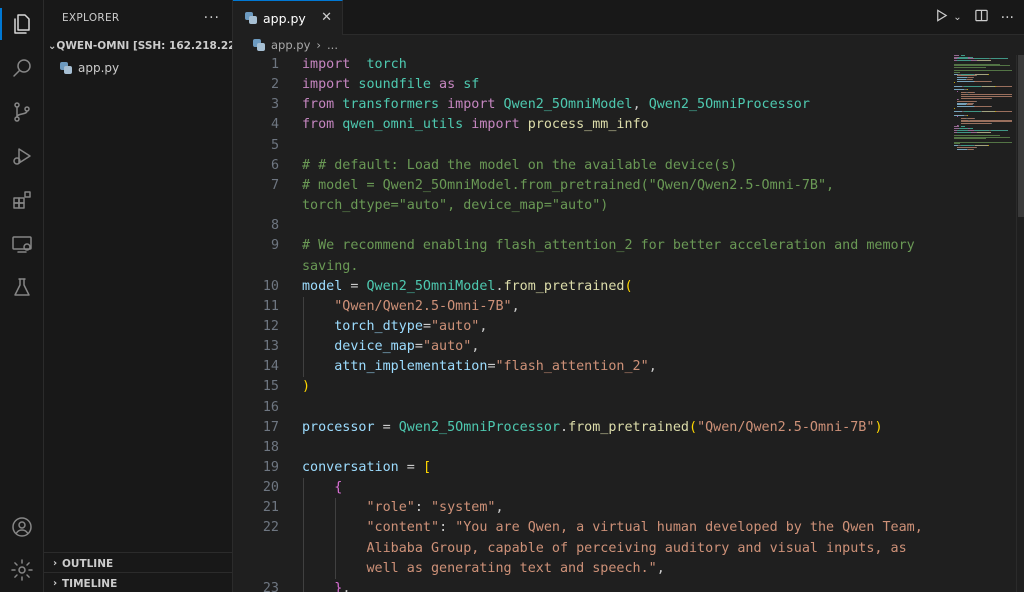  Describe the element at coordinates (590, 267) in the screenshot. I see `code-line: saving.` at that location.